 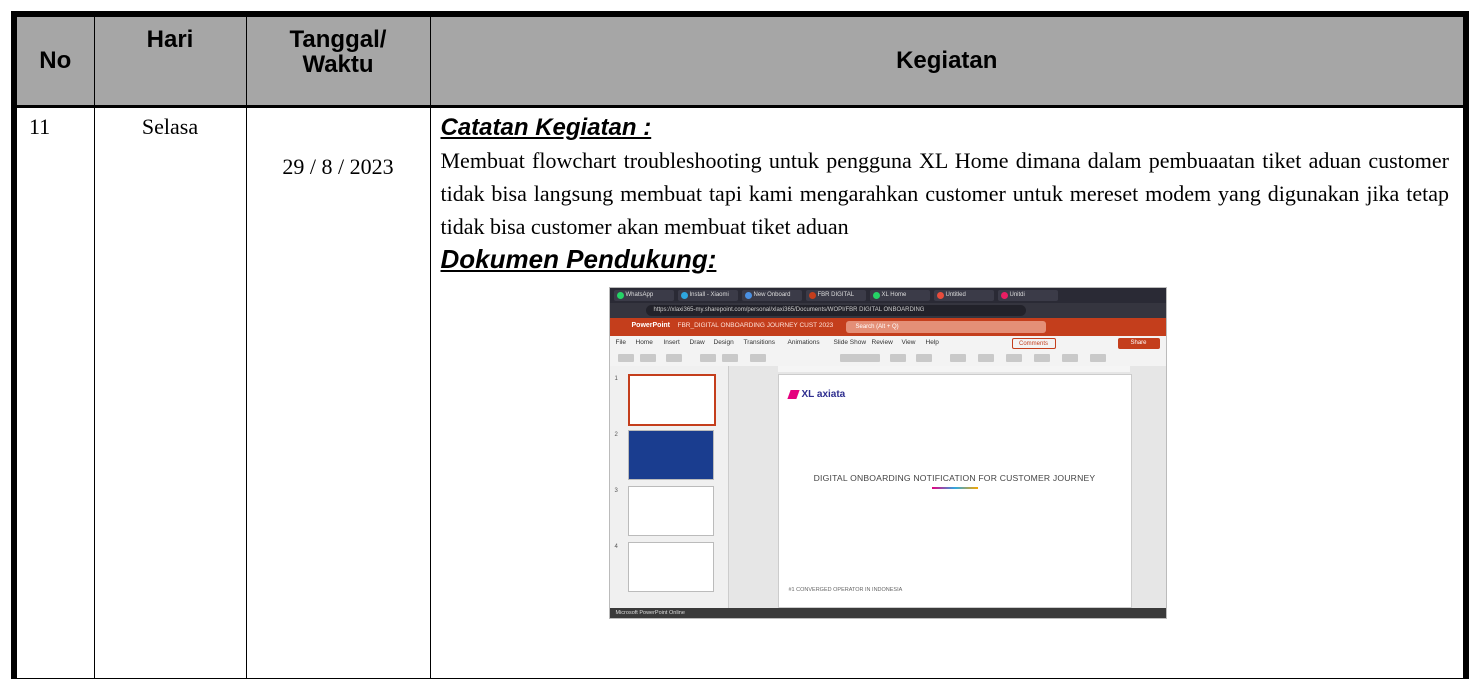 I want to click on header-tanggal-line2: Waktu, so click(x=338, y=65).